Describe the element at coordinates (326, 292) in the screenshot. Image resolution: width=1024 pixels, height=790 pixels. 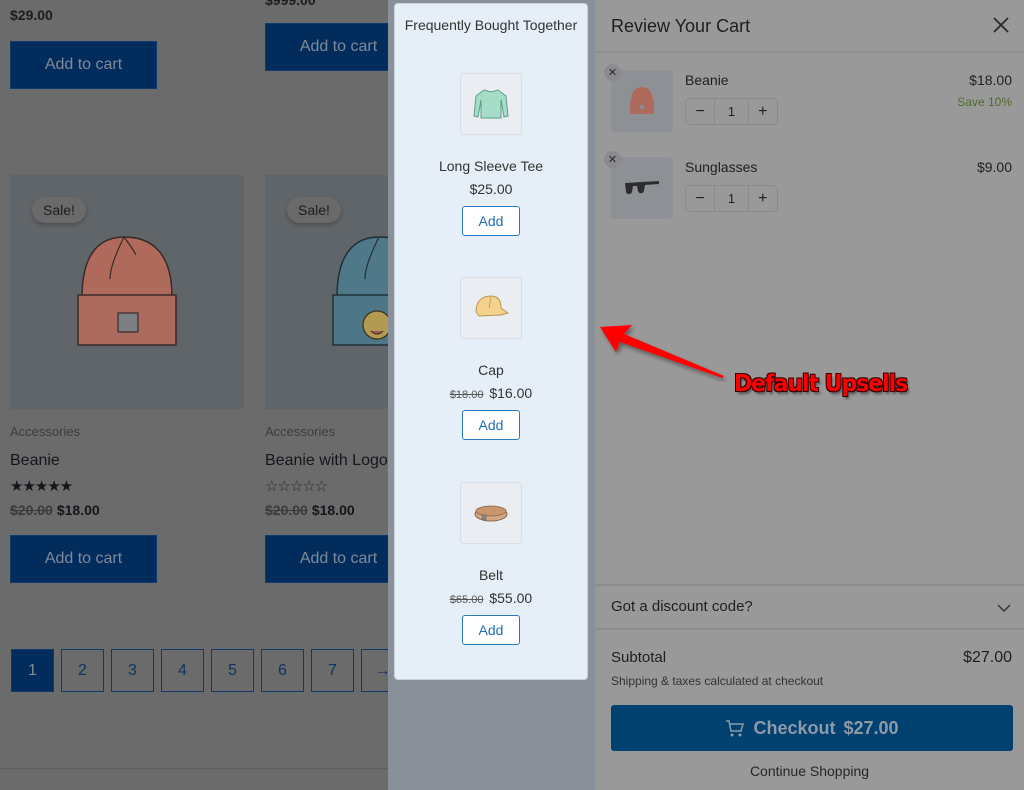
I see `product-image-beanie-with-logo: Sale!` at that location.